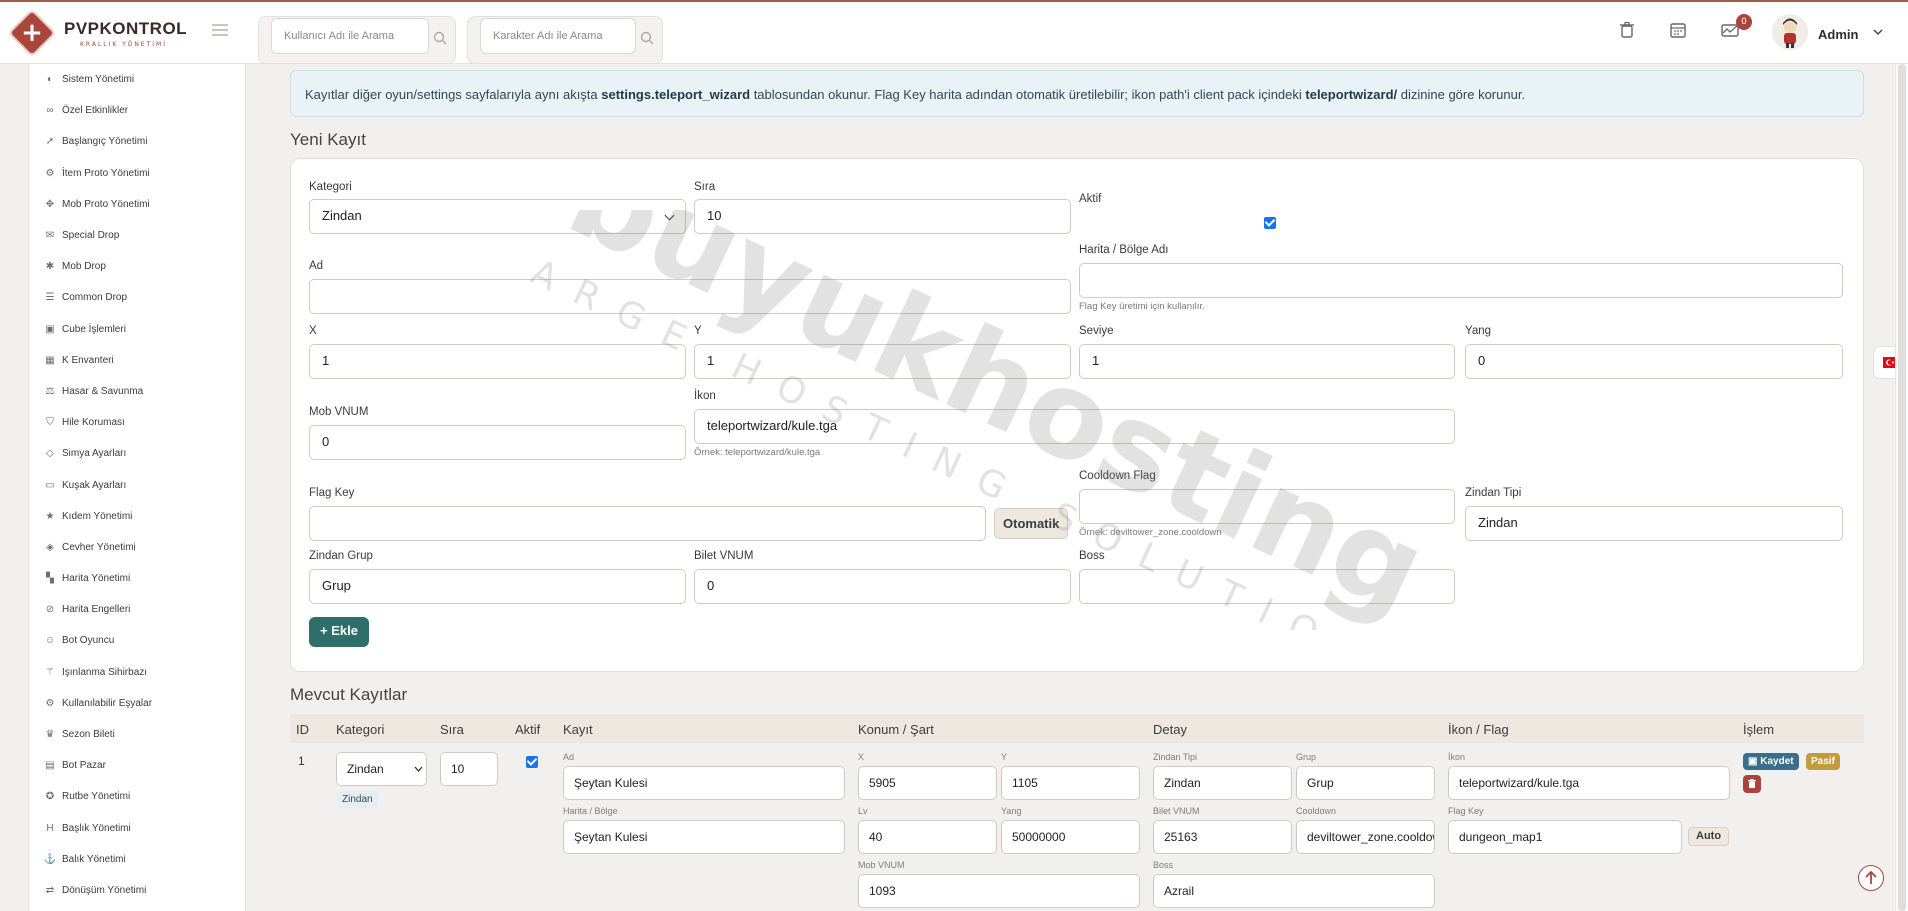  I want to click on sidebar-item: ◐ Sistem Yönetimi, so click(137, 79).